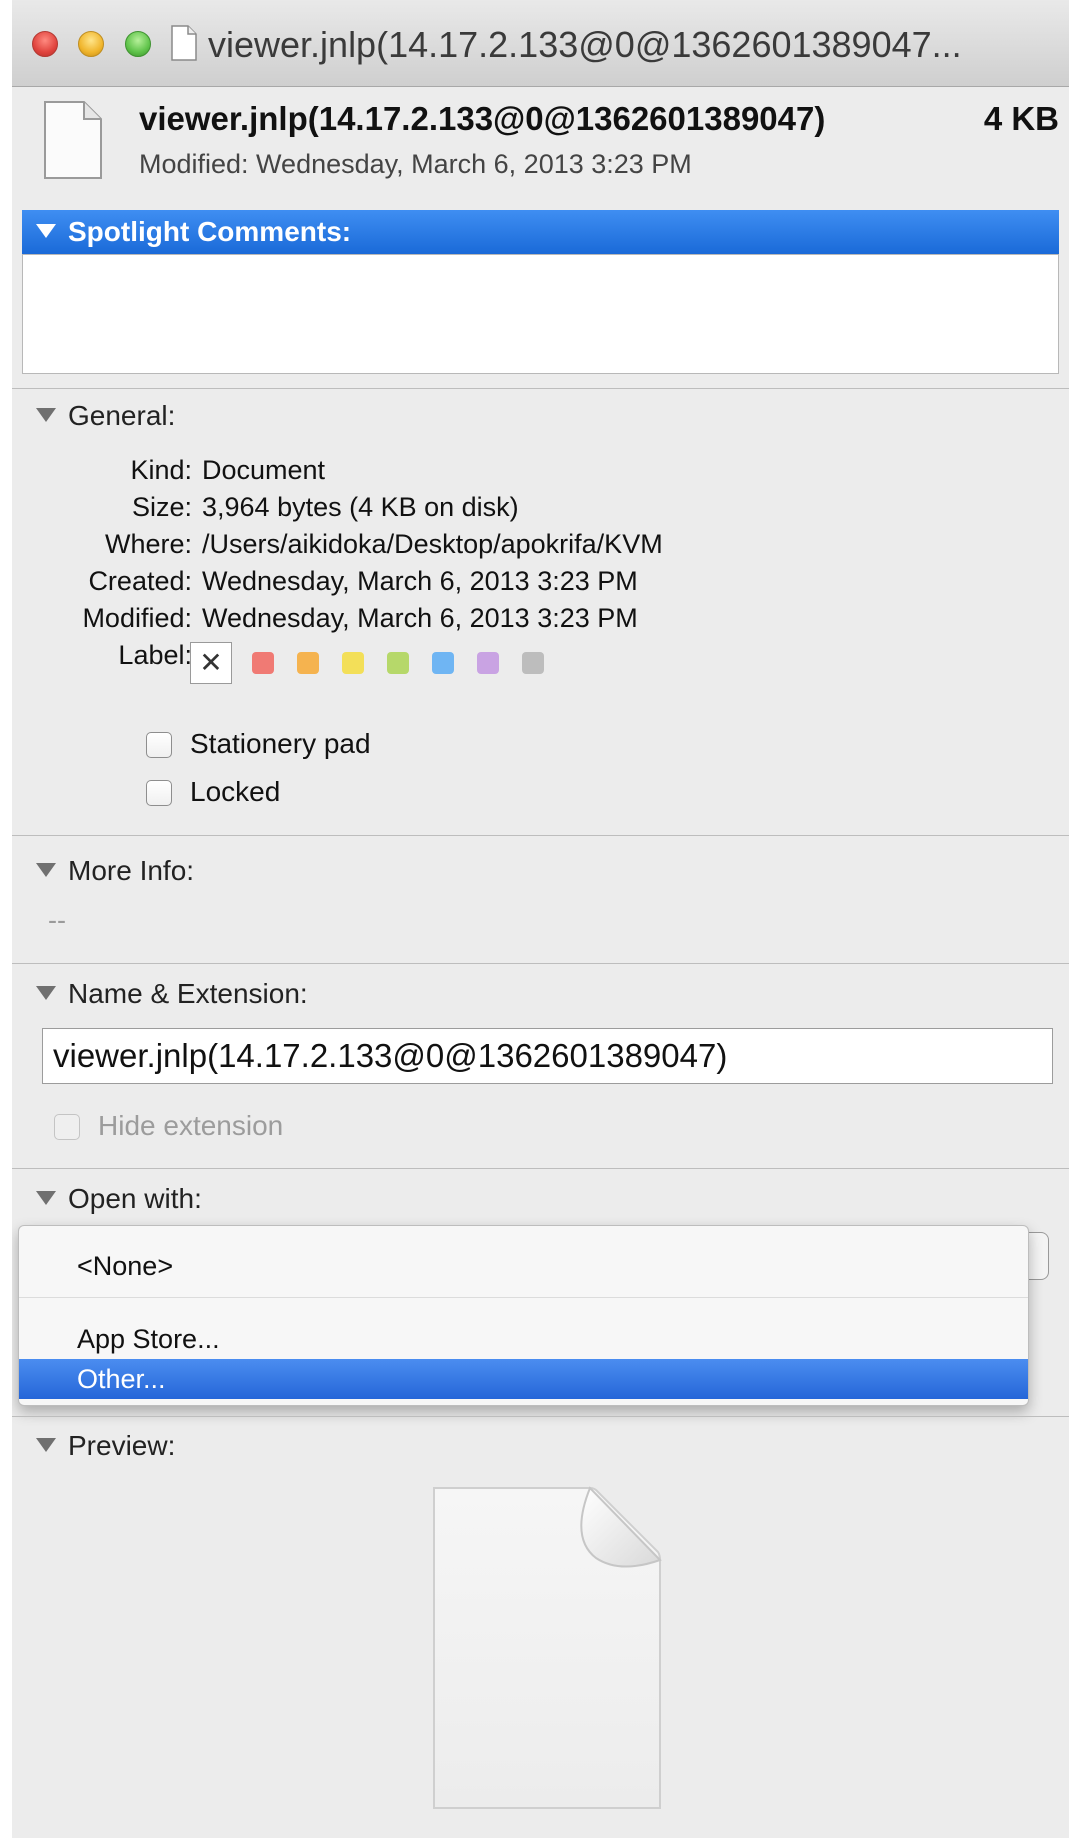 Image resolution: width=1069 pixels, height=1838 pixels. I want to click on where-label: Where:, so click(148, 544).